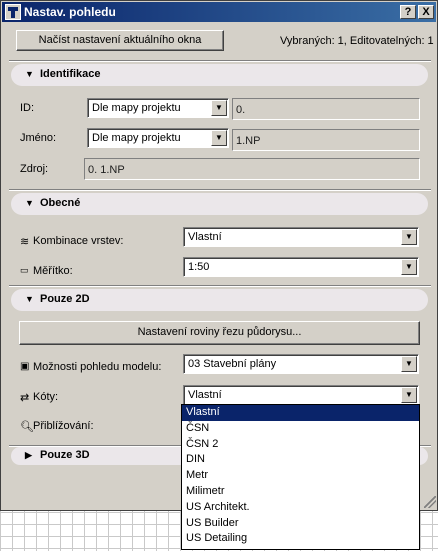 The width and height of the screenshot is (438, 551). Describe the element at coordinates (252, 169) in the screenshot. I see `source-field: 0. 1.NP` at that location.